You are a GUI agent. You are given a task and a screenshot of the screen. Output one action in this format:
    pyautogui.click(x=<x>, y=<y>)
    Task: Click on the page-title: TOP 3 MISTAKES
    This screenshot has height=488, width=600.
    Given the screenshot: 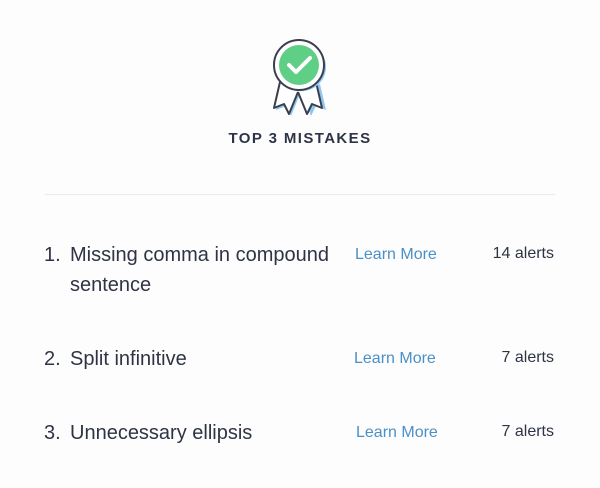 What is the action you would take?
    pyautogui.click(x=300, y=138)
    